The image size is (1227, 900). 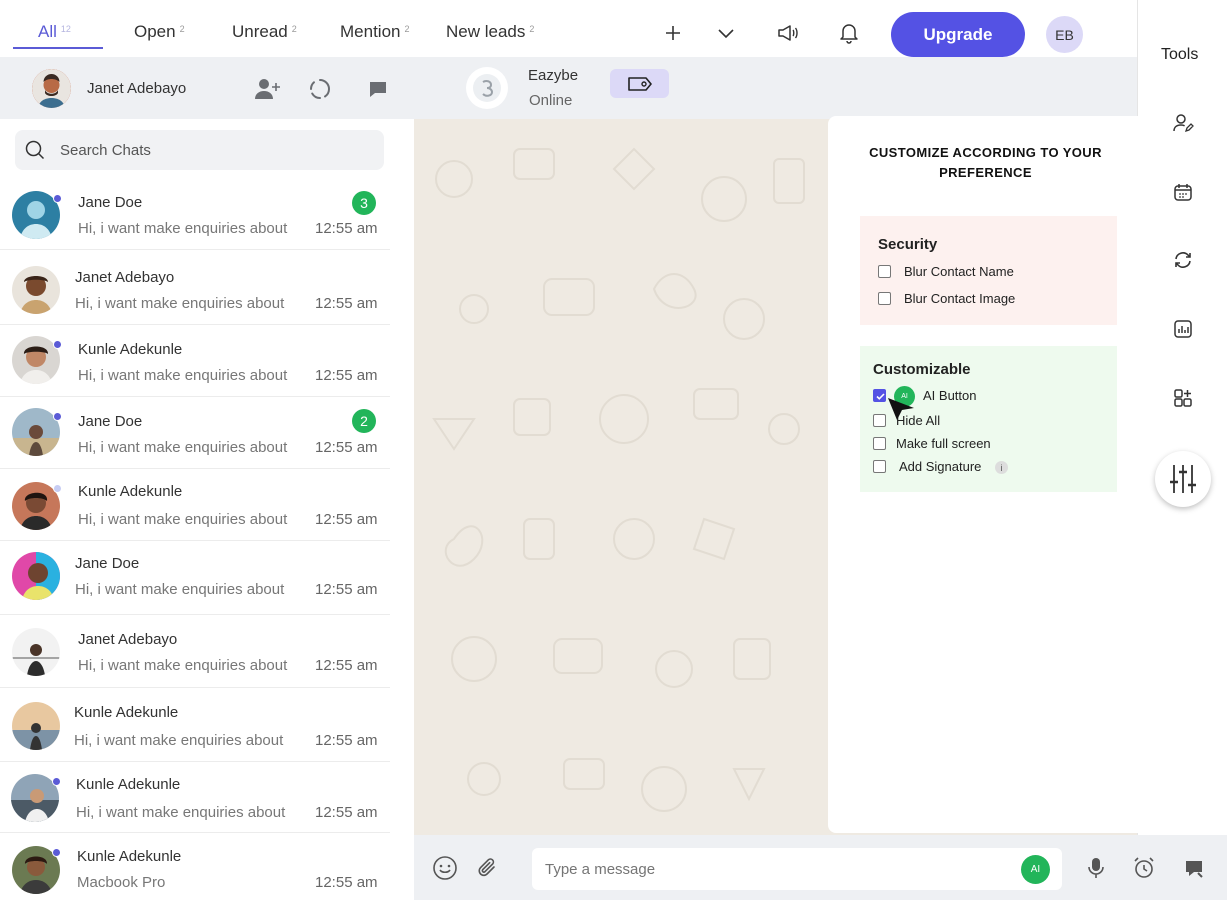 I want to click on message-input, so click(x=797, y=869).